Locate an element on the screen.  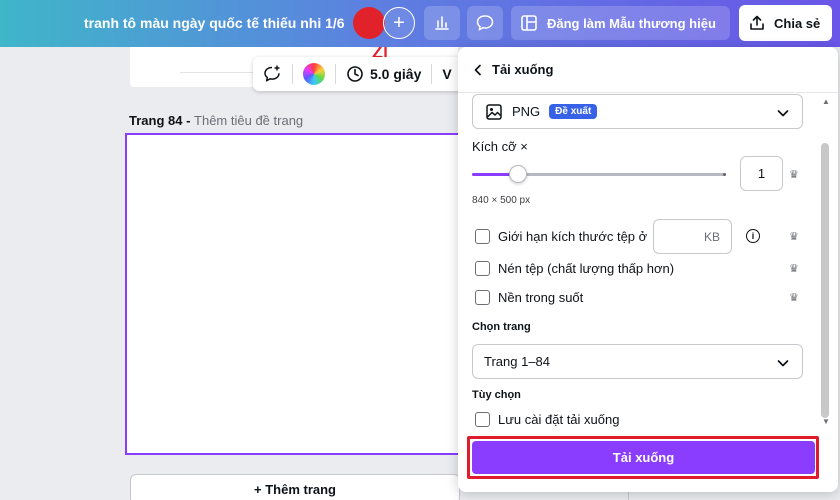
plus-icon: + is located at coordinates (399, 22).